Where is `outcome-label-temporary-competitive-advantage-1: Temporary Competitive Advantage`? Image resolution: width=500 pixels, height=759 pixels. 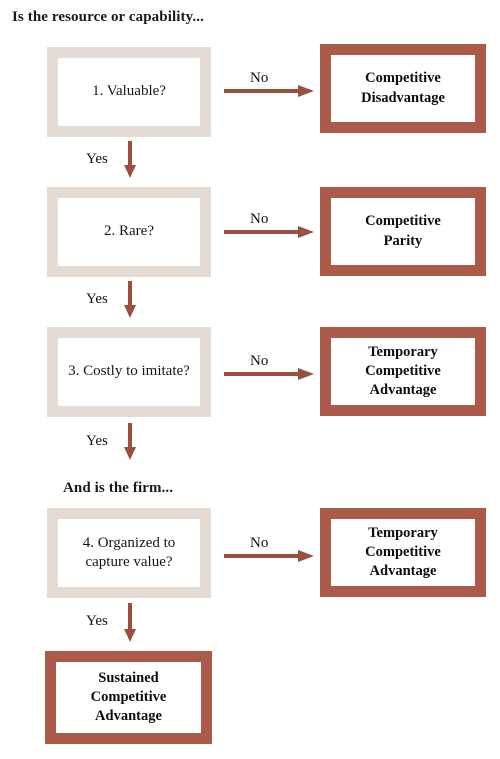
outcome-label-temporary-competitive-advantage-1: Temporary Competitive Advantage is located at coordinates (403, 371).